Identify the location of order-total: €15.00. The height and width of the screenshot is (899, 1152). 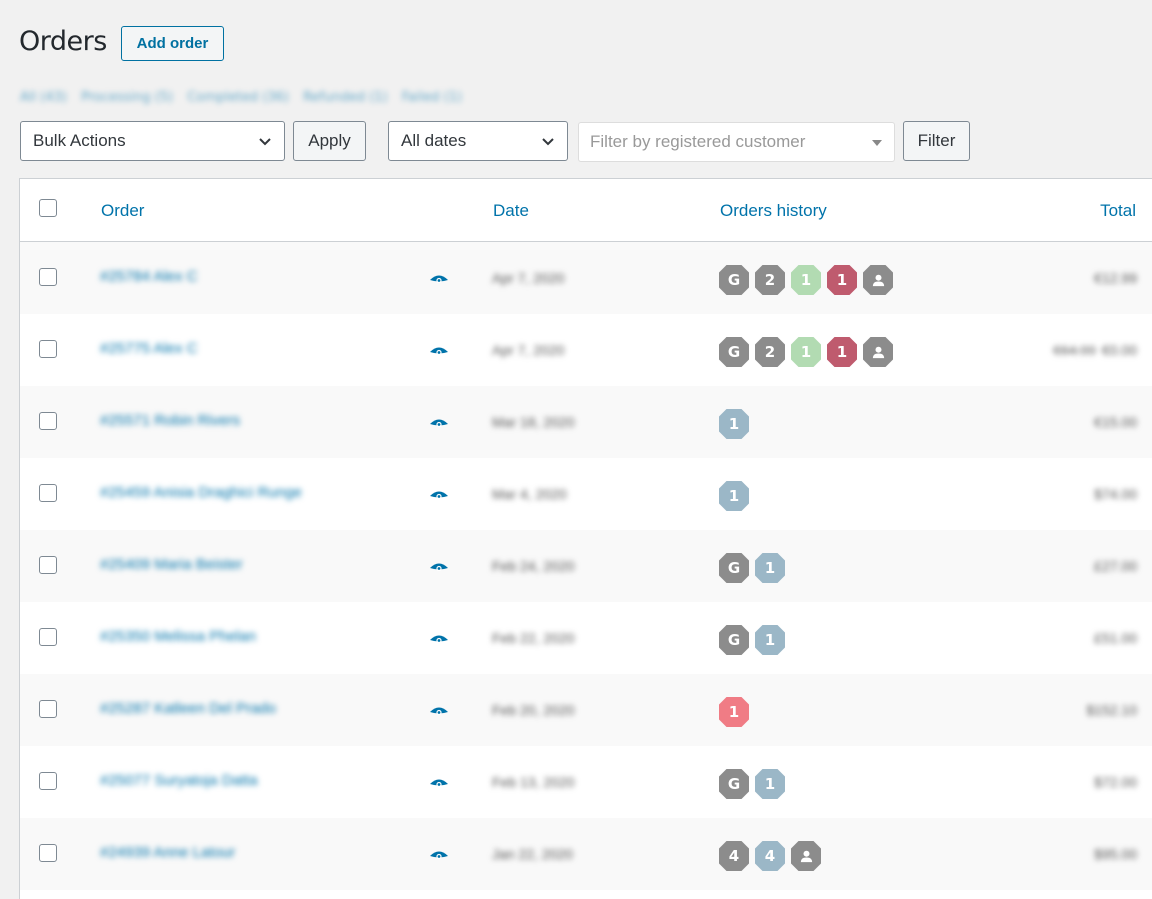
(1115, 422).